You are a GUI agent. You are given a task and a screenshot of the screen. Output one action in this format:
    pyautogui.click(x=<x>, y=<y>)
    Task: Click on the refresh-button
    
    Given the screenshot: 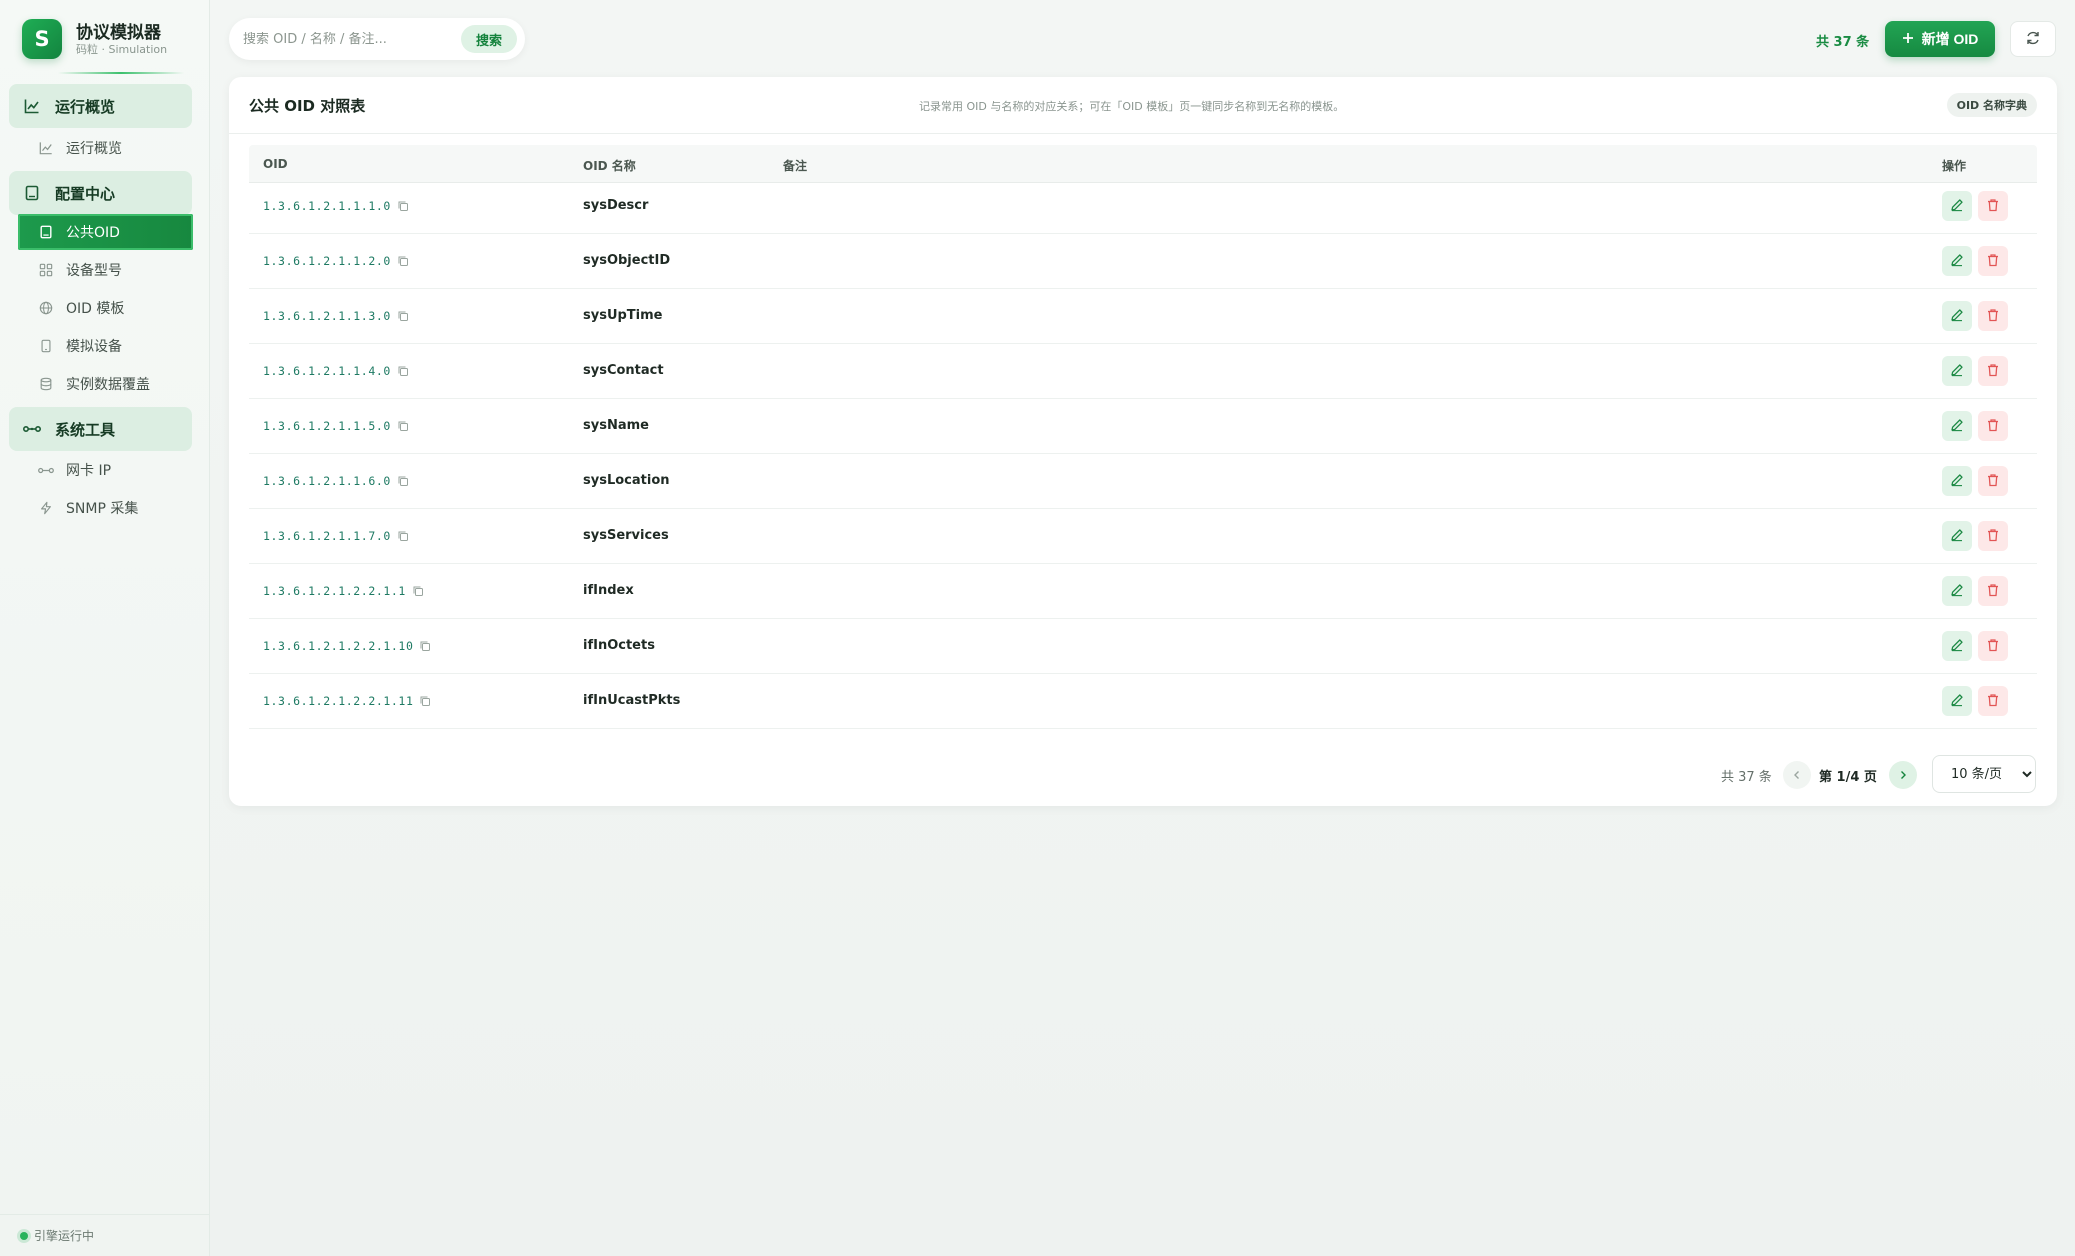 What is the action you would take?
    pyautogui.click(x=2033, y=39)
    